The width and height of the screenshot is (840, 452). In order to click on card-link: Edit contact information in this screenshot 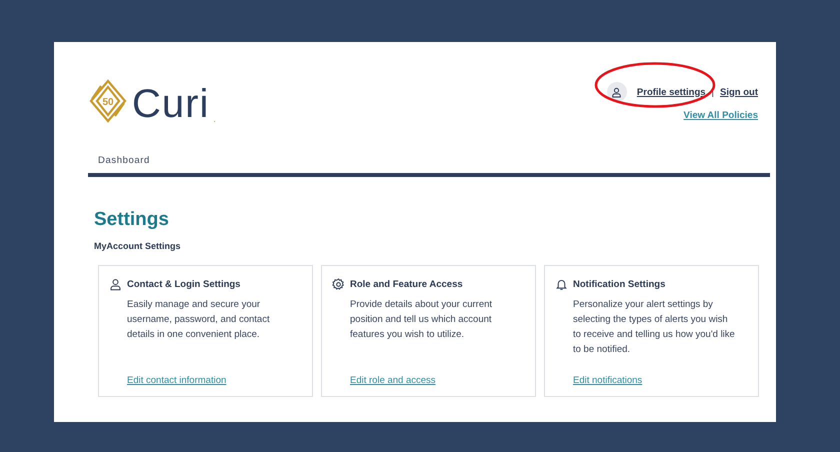, I will do `click(214, 380)`.